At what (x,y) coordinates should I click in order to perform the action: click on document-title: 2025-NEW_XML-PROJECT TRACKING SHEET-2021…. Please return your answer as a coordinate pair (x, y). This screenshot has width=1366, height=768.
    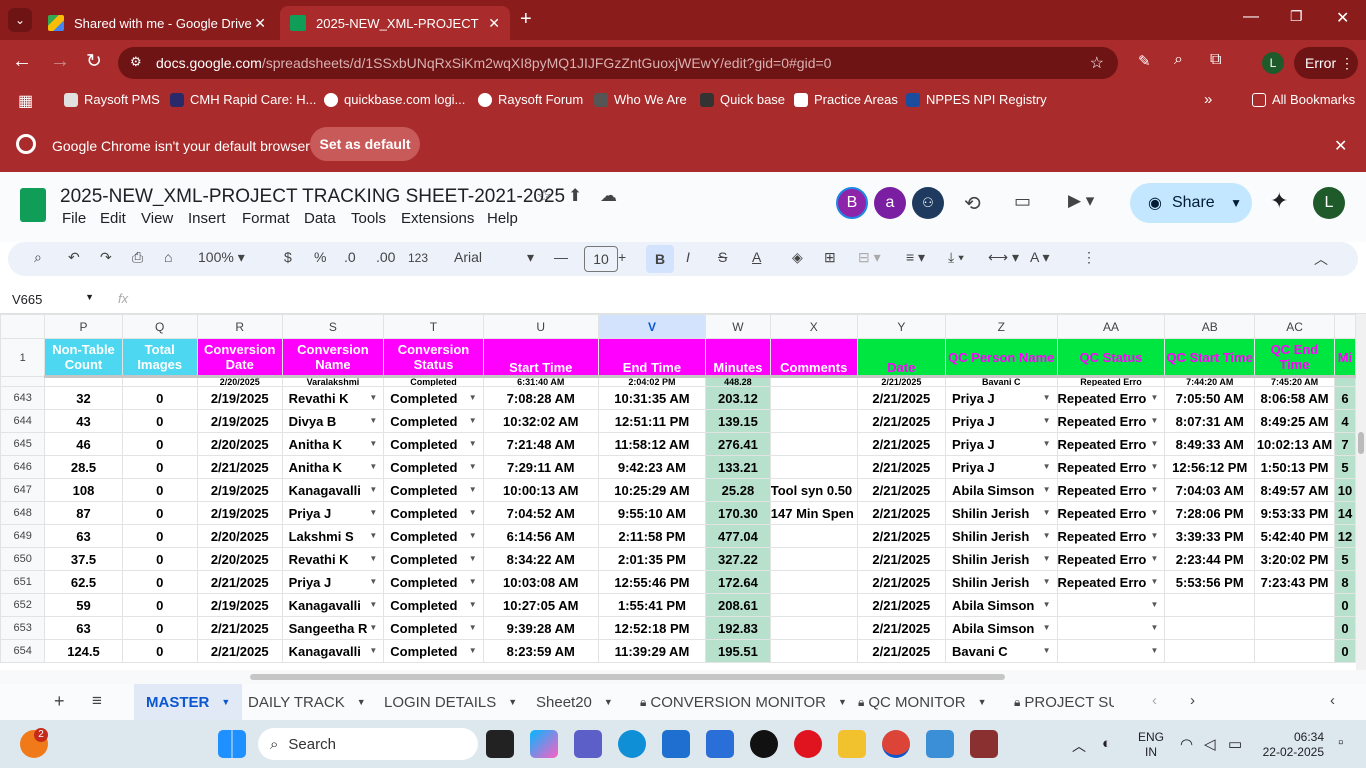
    Looking at the image, I should click on (312, 197).